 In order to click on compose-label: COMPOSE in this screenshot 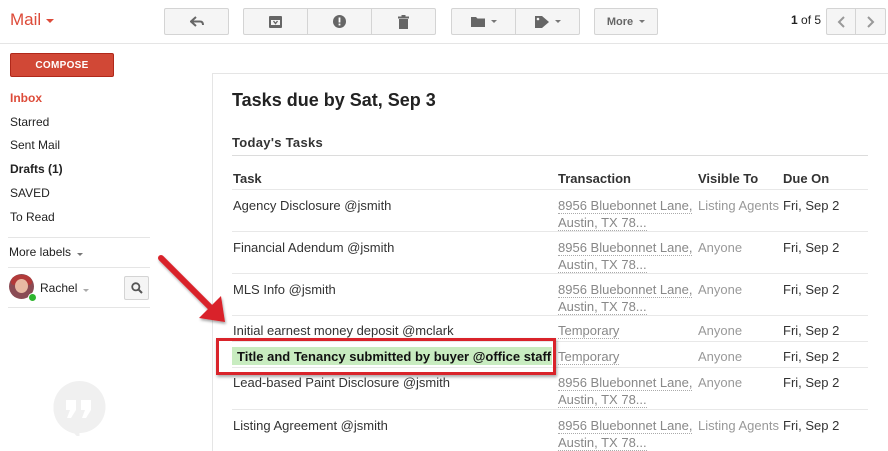, I will do `click(62, 65)`.